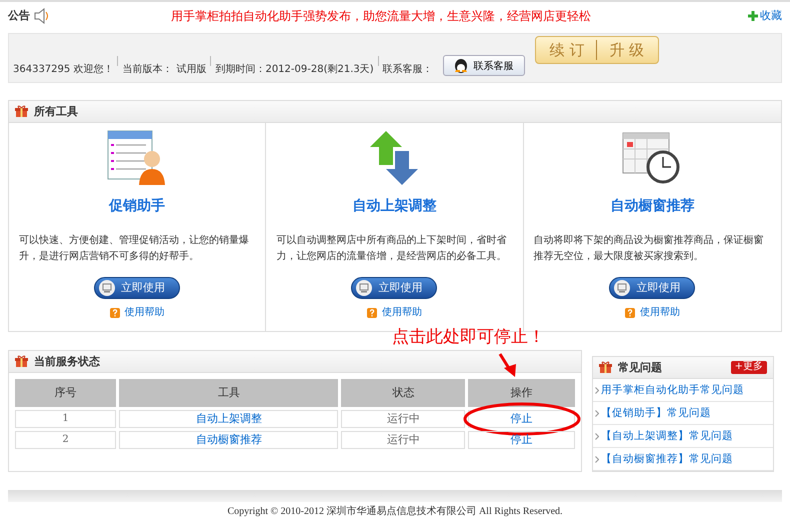  I want to click on faq-link: 【自动橱窗推荐】常见问题, so click(667, 459).